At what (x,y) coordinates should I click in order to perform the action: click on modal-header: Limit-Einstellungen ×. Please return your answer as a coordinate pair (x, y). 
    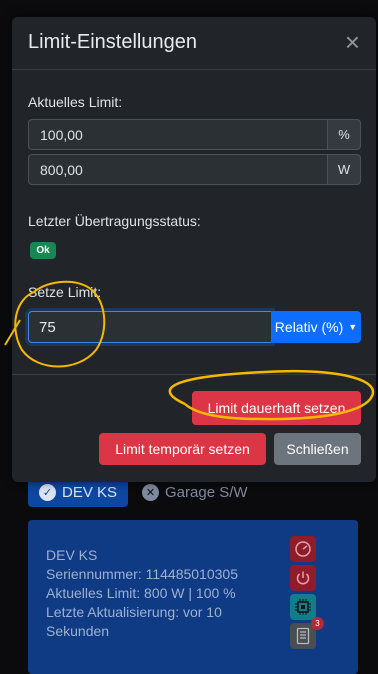
    Looking at the image, I should click on (194, 43).